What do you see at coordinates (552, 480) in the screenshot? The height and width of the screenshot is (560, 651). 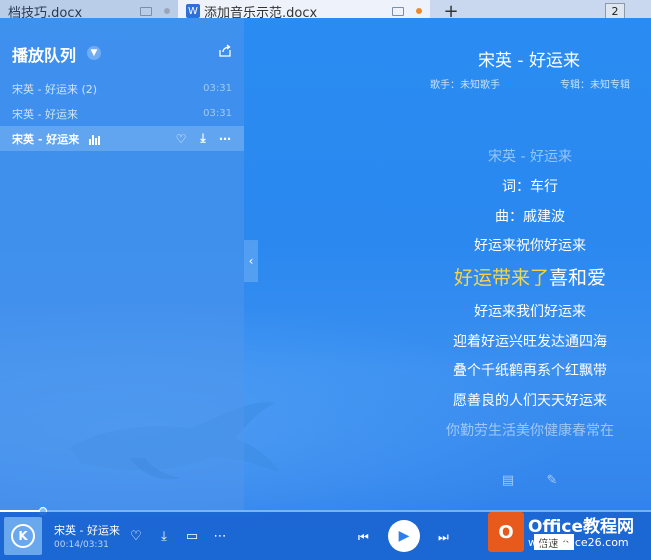 I see `microphone-icon: ✎` at bounding box center [552, 480].